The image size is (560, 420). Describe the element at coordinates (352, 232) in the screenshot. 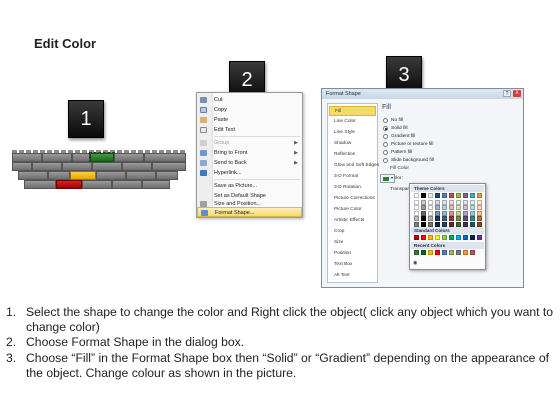

I see `category-crop: Crop` at that location.